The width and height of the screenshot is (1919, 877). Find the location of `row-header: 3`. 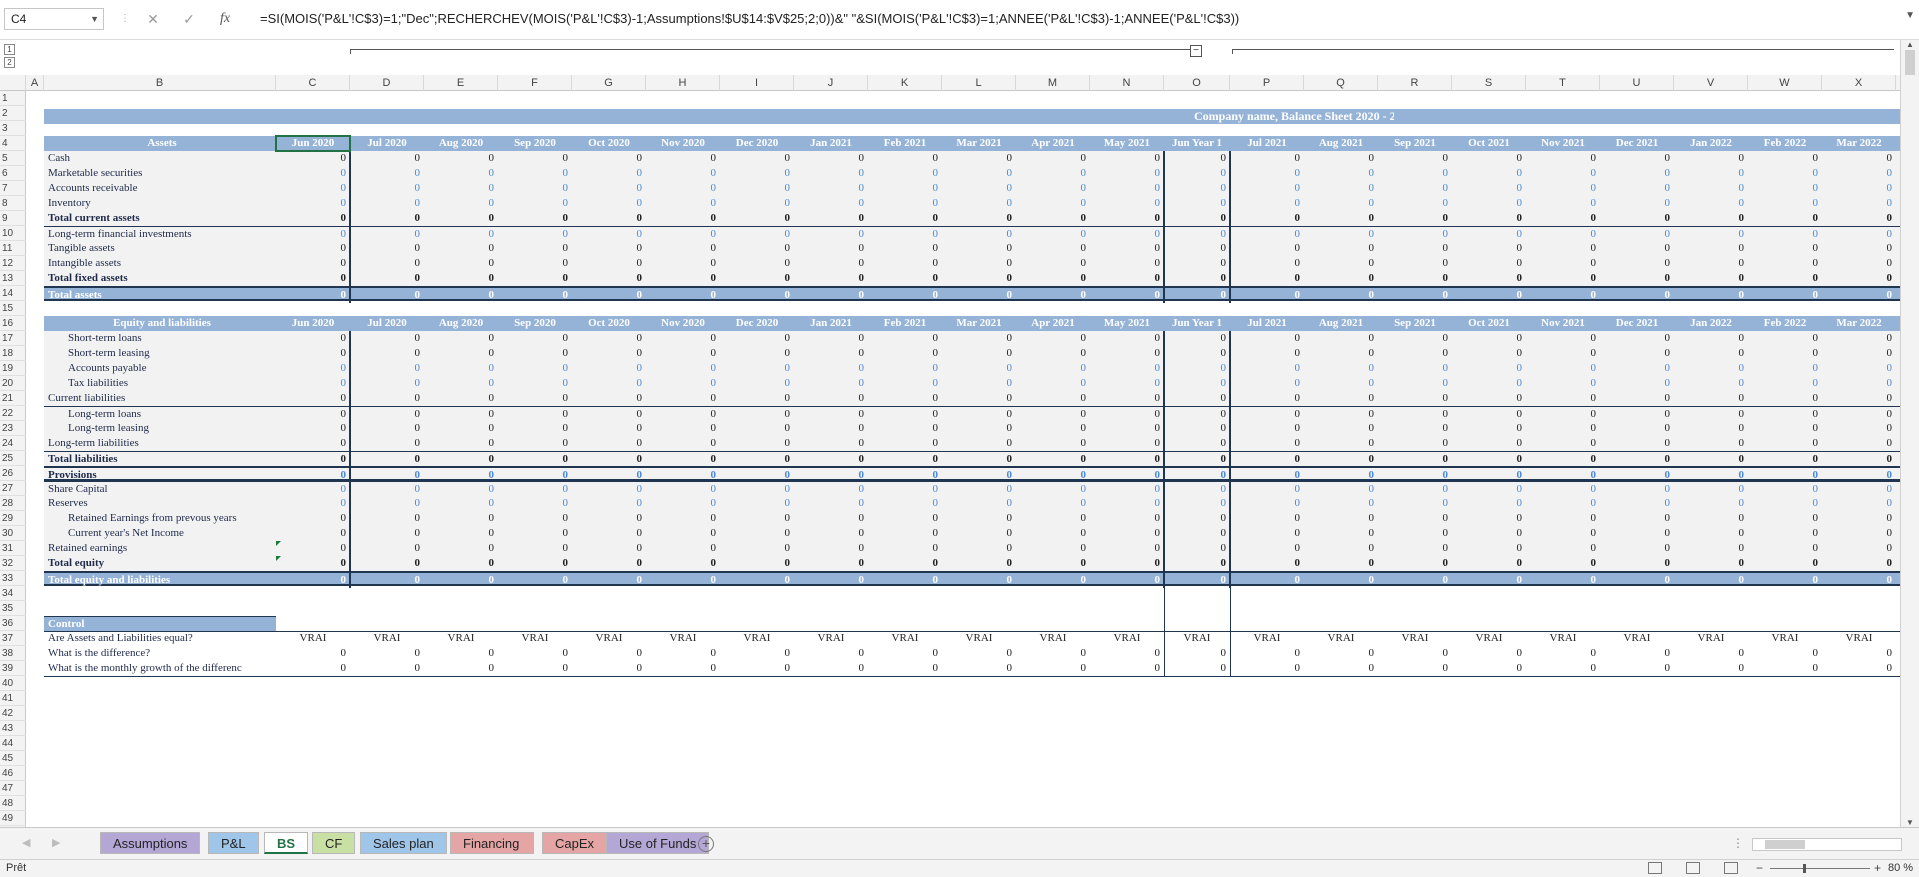

row-header: 3 is located at coordinates (13, 128).